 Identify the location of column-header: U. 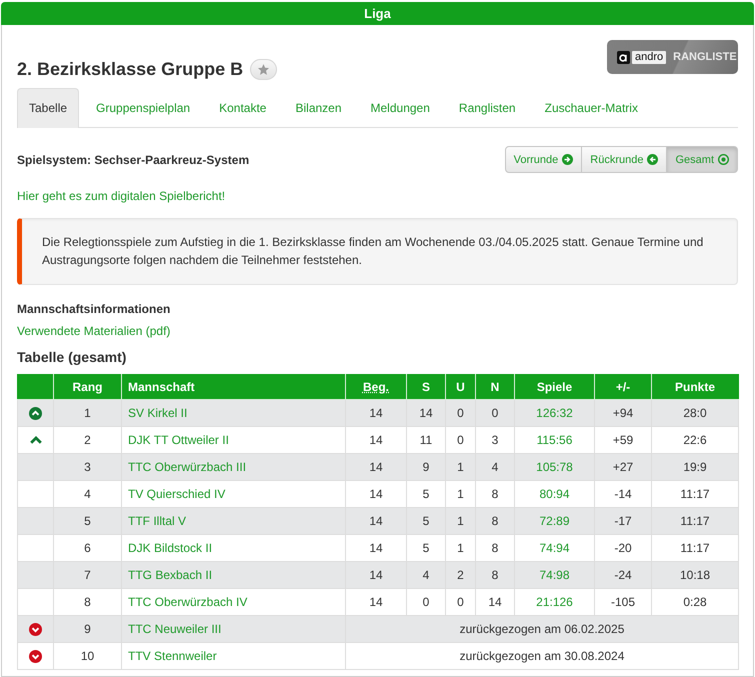
(461, 387).